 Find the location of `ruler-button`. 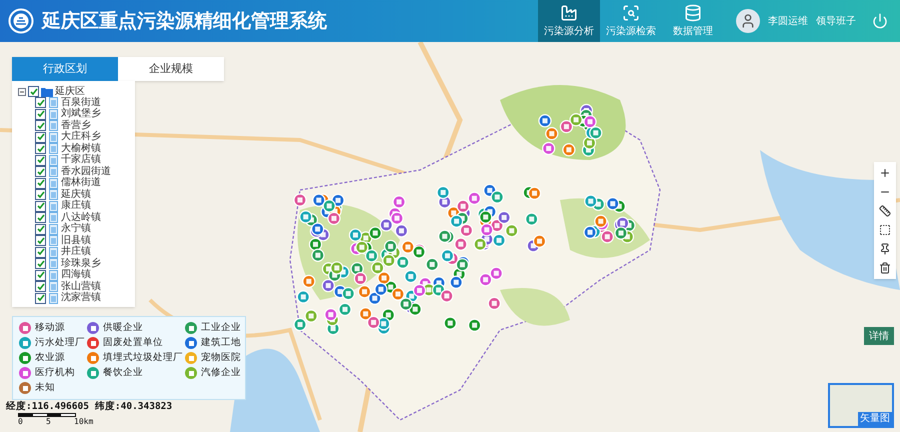

ruler-button is located at coordinates (885, 211).